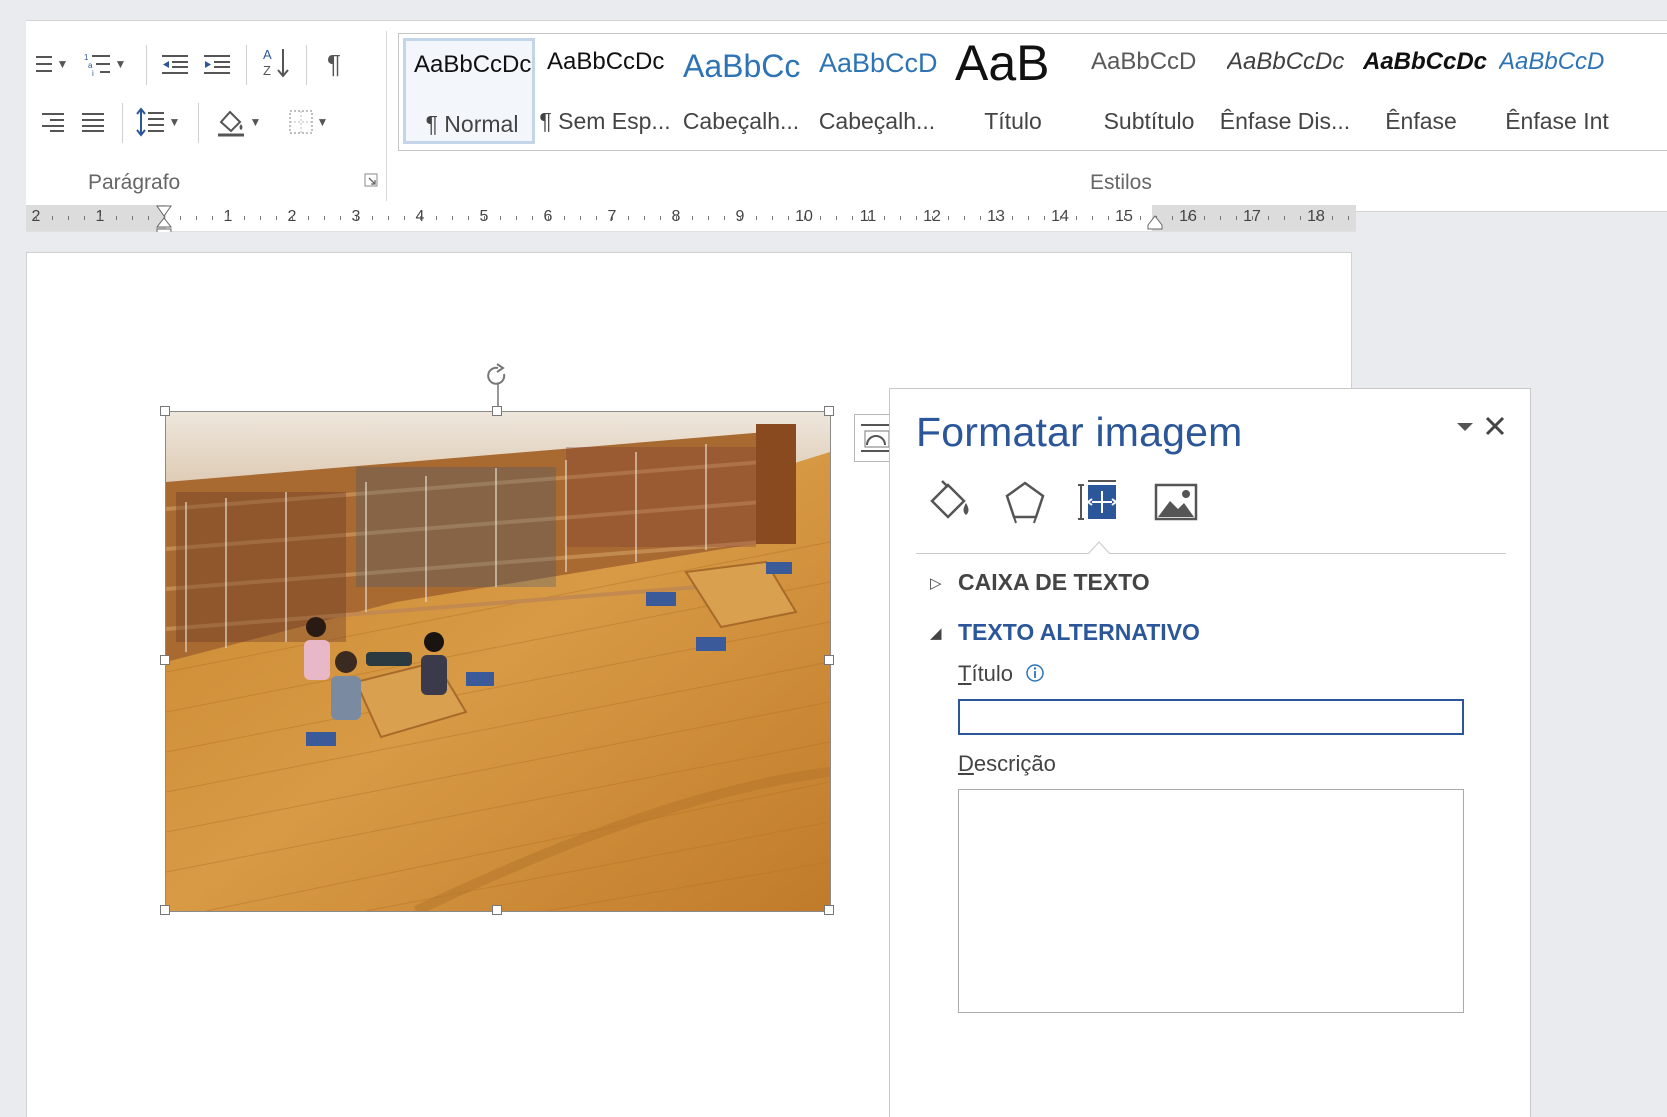 This screenshot has height=1117, width=1667. What do you see at coordinates (50, 64) in the screenshot?
I see `bullets-button: ▼` at bounding box center [50, 64].